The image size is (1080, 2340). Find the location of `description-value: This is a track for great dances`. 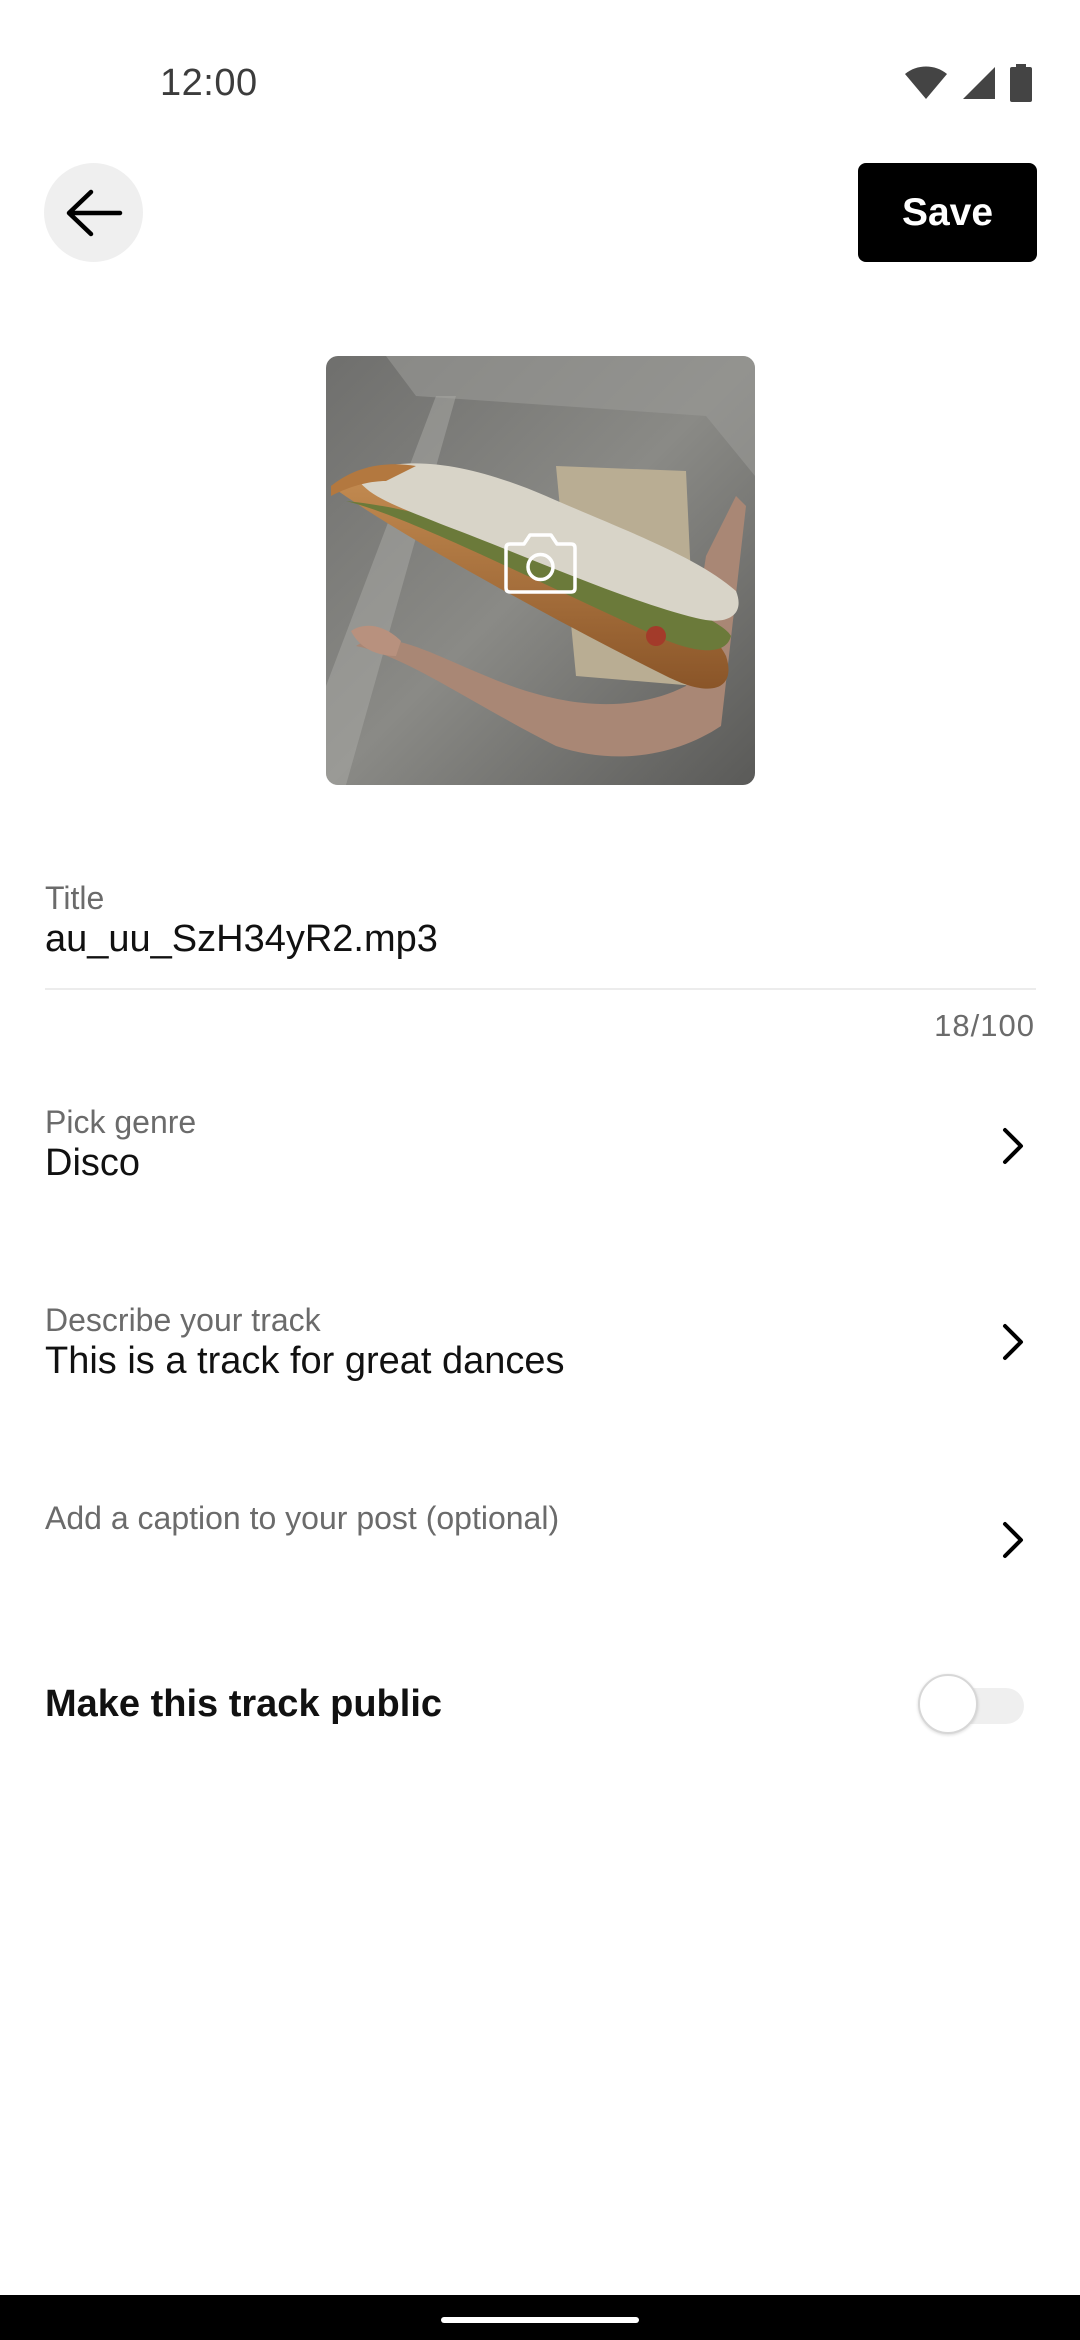

description-value: This is a track for great dances is located at coordinates (305, 1361).